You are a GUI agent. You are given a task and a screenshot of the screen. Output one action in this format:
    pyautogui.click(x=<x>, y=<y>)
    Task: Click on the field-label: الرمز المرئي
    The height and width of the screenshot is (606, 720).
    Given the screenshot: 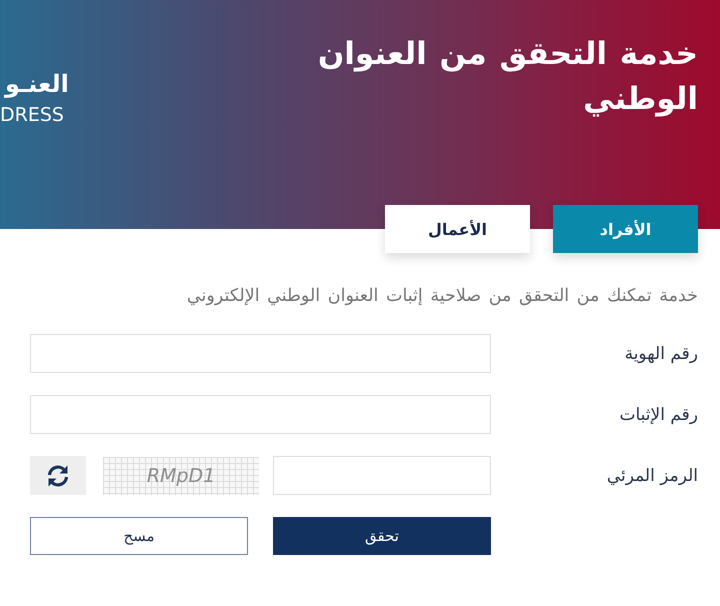 What is the action you would take?
    pyautogui.click(x=652, y=476)
    